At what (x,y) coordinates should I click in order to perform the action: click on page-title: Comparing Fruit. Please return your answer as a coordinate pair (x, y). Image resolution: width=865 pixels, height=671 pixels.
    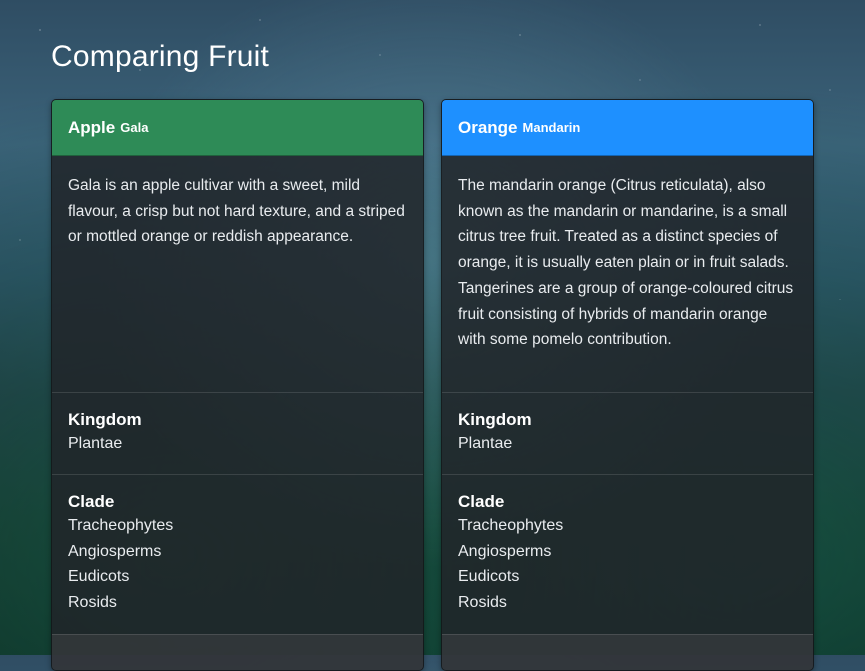
    Looking at the image, I should click on (160, 56).